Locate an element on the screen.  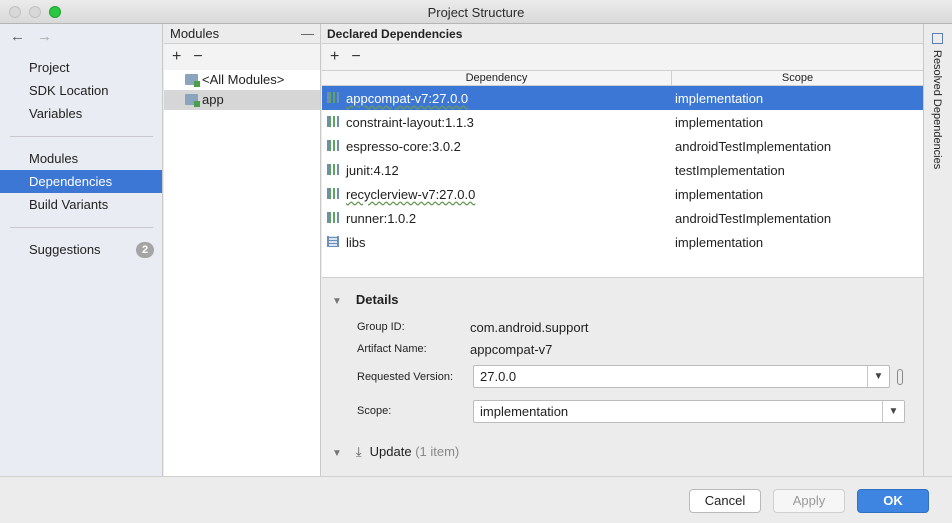
module-item-app: app is located at coordinates (242, 100).